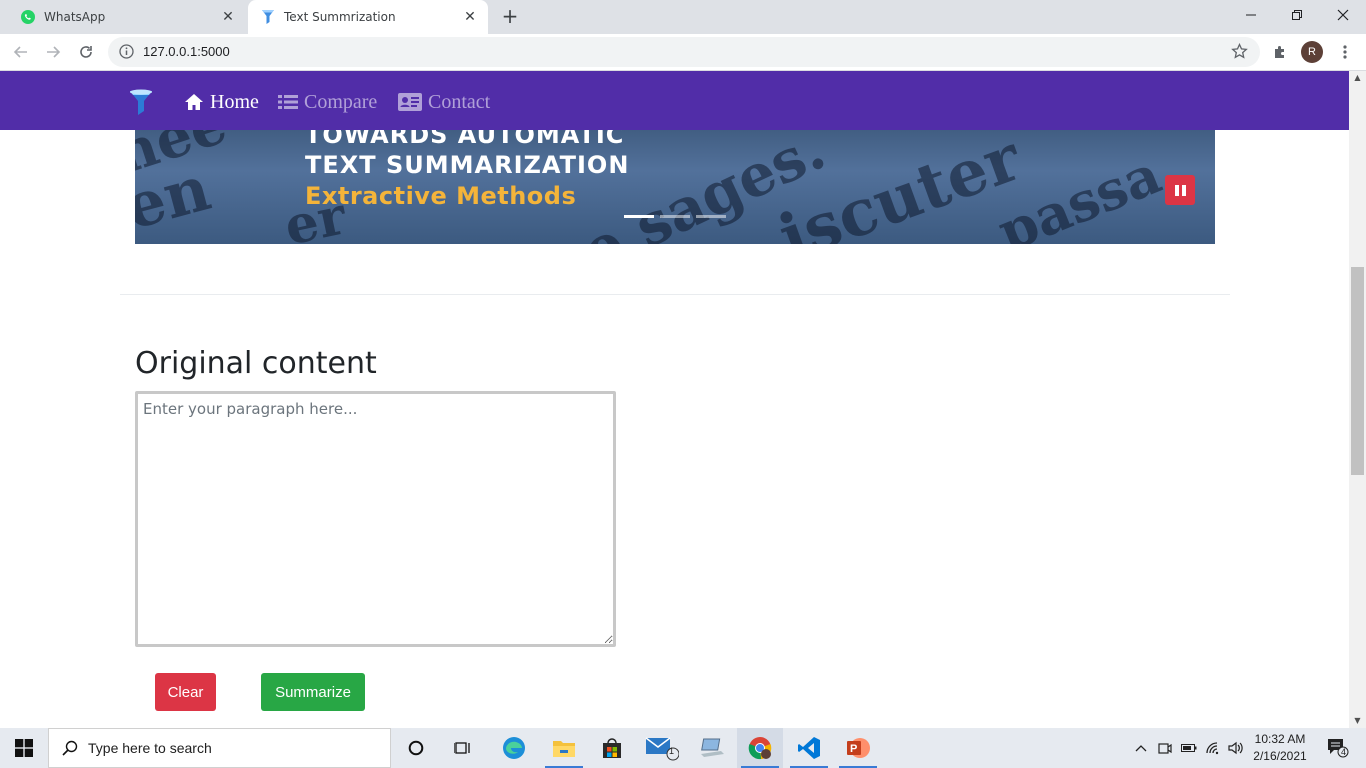 The width and height of the screenshot is (1366, 768). What do you see at coordinates (1344, 752) in the screenshot?
I see `notification-count: 4` at bounding box center [1344, 752].